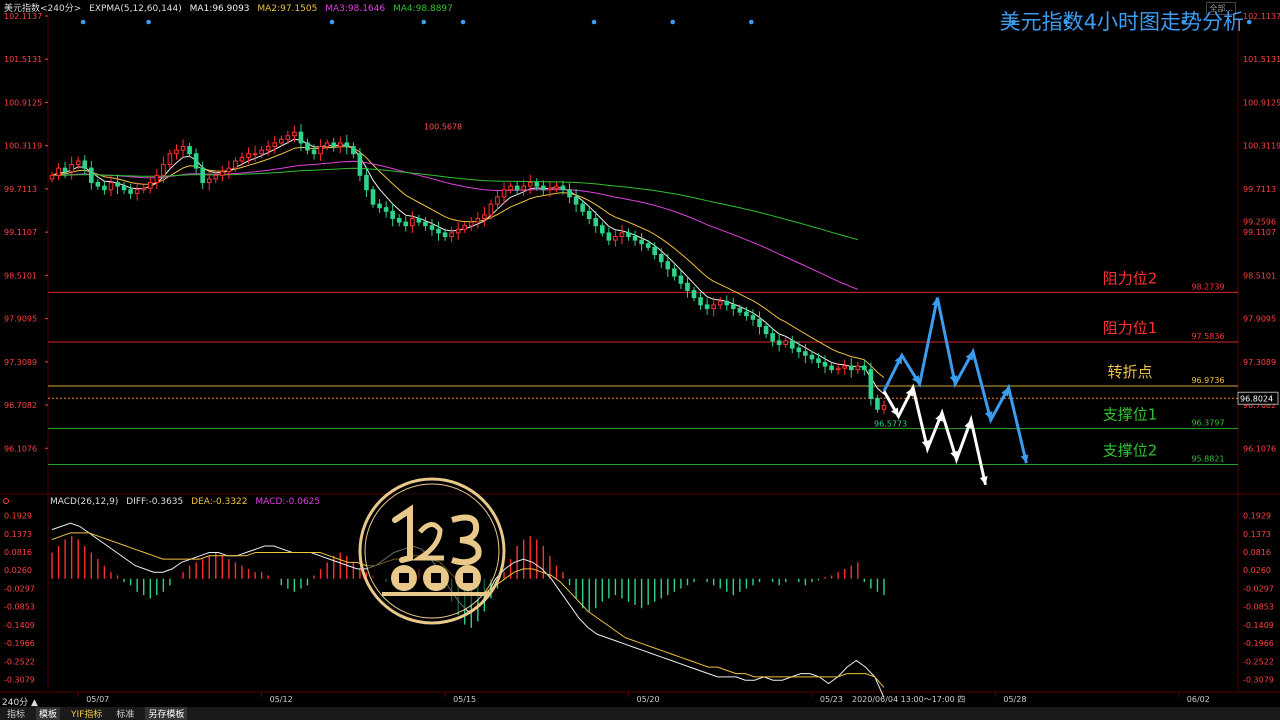  I want to click on level-value-label: 97.5836, so click(1207, 336).